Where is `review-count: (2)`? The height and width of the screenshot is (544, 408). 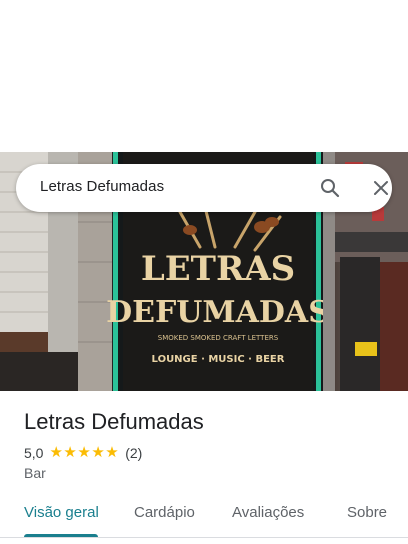
review-count: (2) is located at coordinates (133, 453).